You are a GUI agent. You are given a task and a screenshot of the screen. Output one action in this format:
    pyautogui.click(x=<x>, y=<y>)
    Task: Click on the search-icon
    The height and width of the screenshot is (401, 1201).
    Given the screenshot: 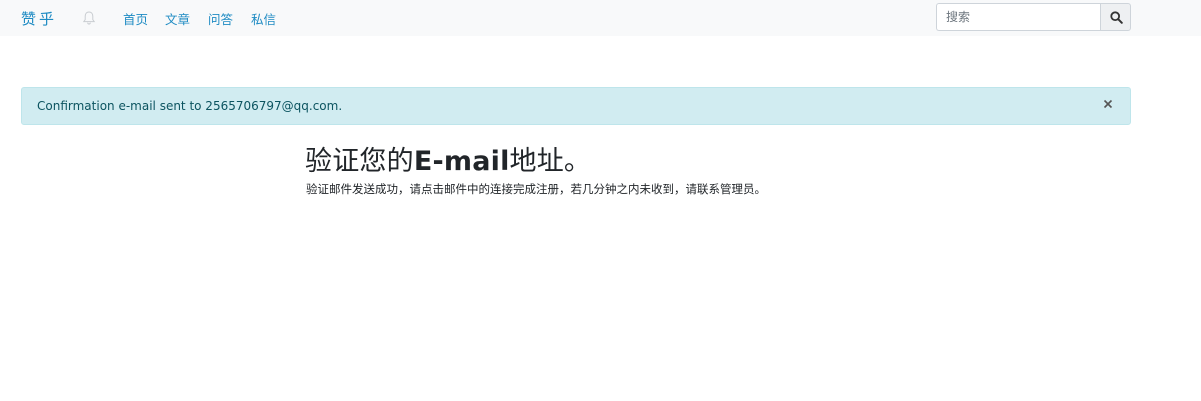 What is the action you would take?
    pyautogui.click(x=1116, y=17)
    